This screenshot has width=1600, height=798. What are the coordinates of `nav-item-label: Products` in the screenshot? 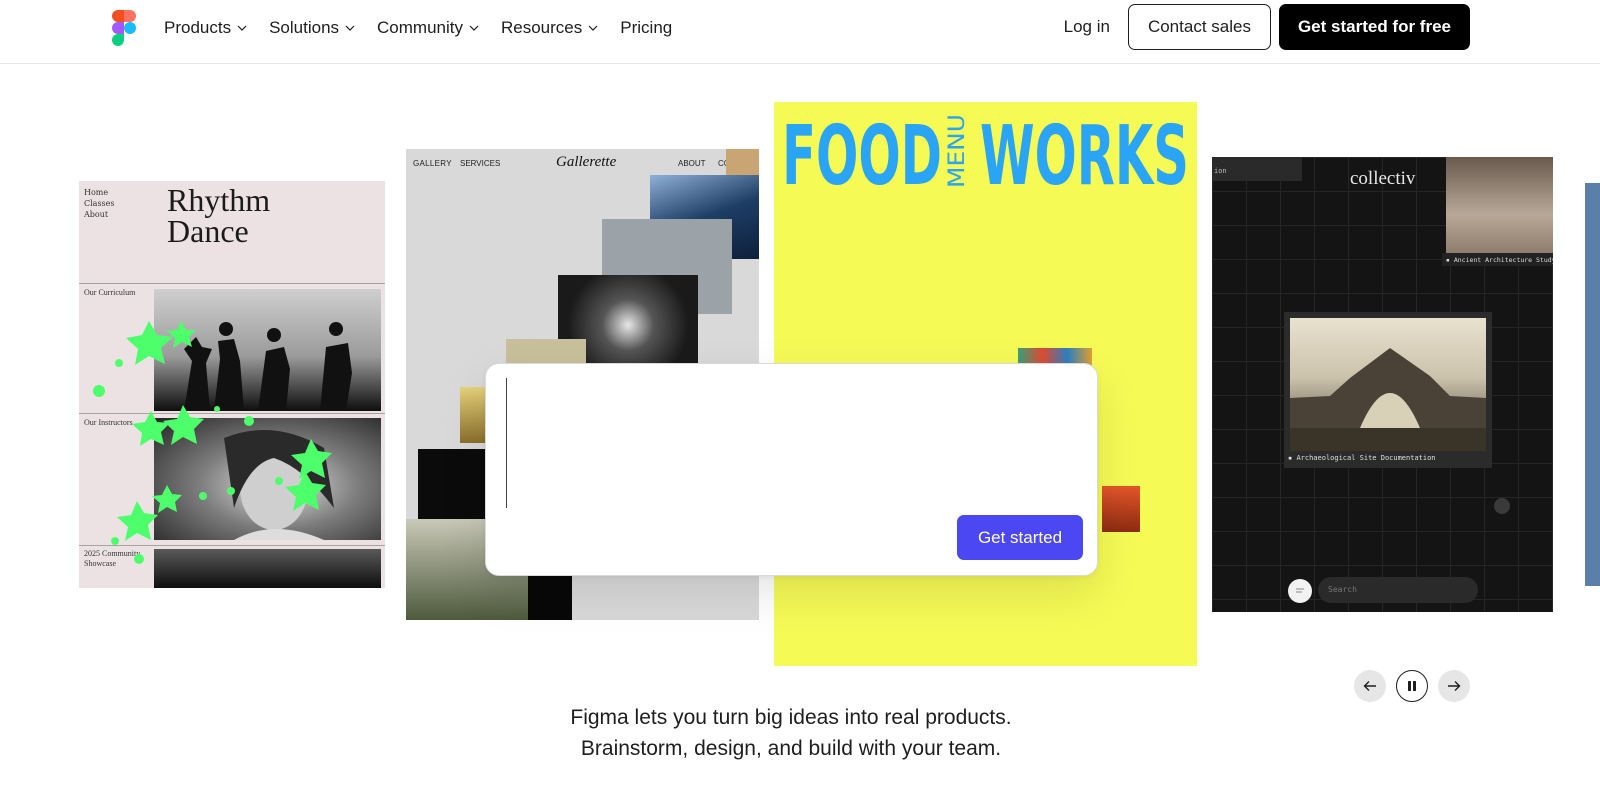 It's located at (198, 27).